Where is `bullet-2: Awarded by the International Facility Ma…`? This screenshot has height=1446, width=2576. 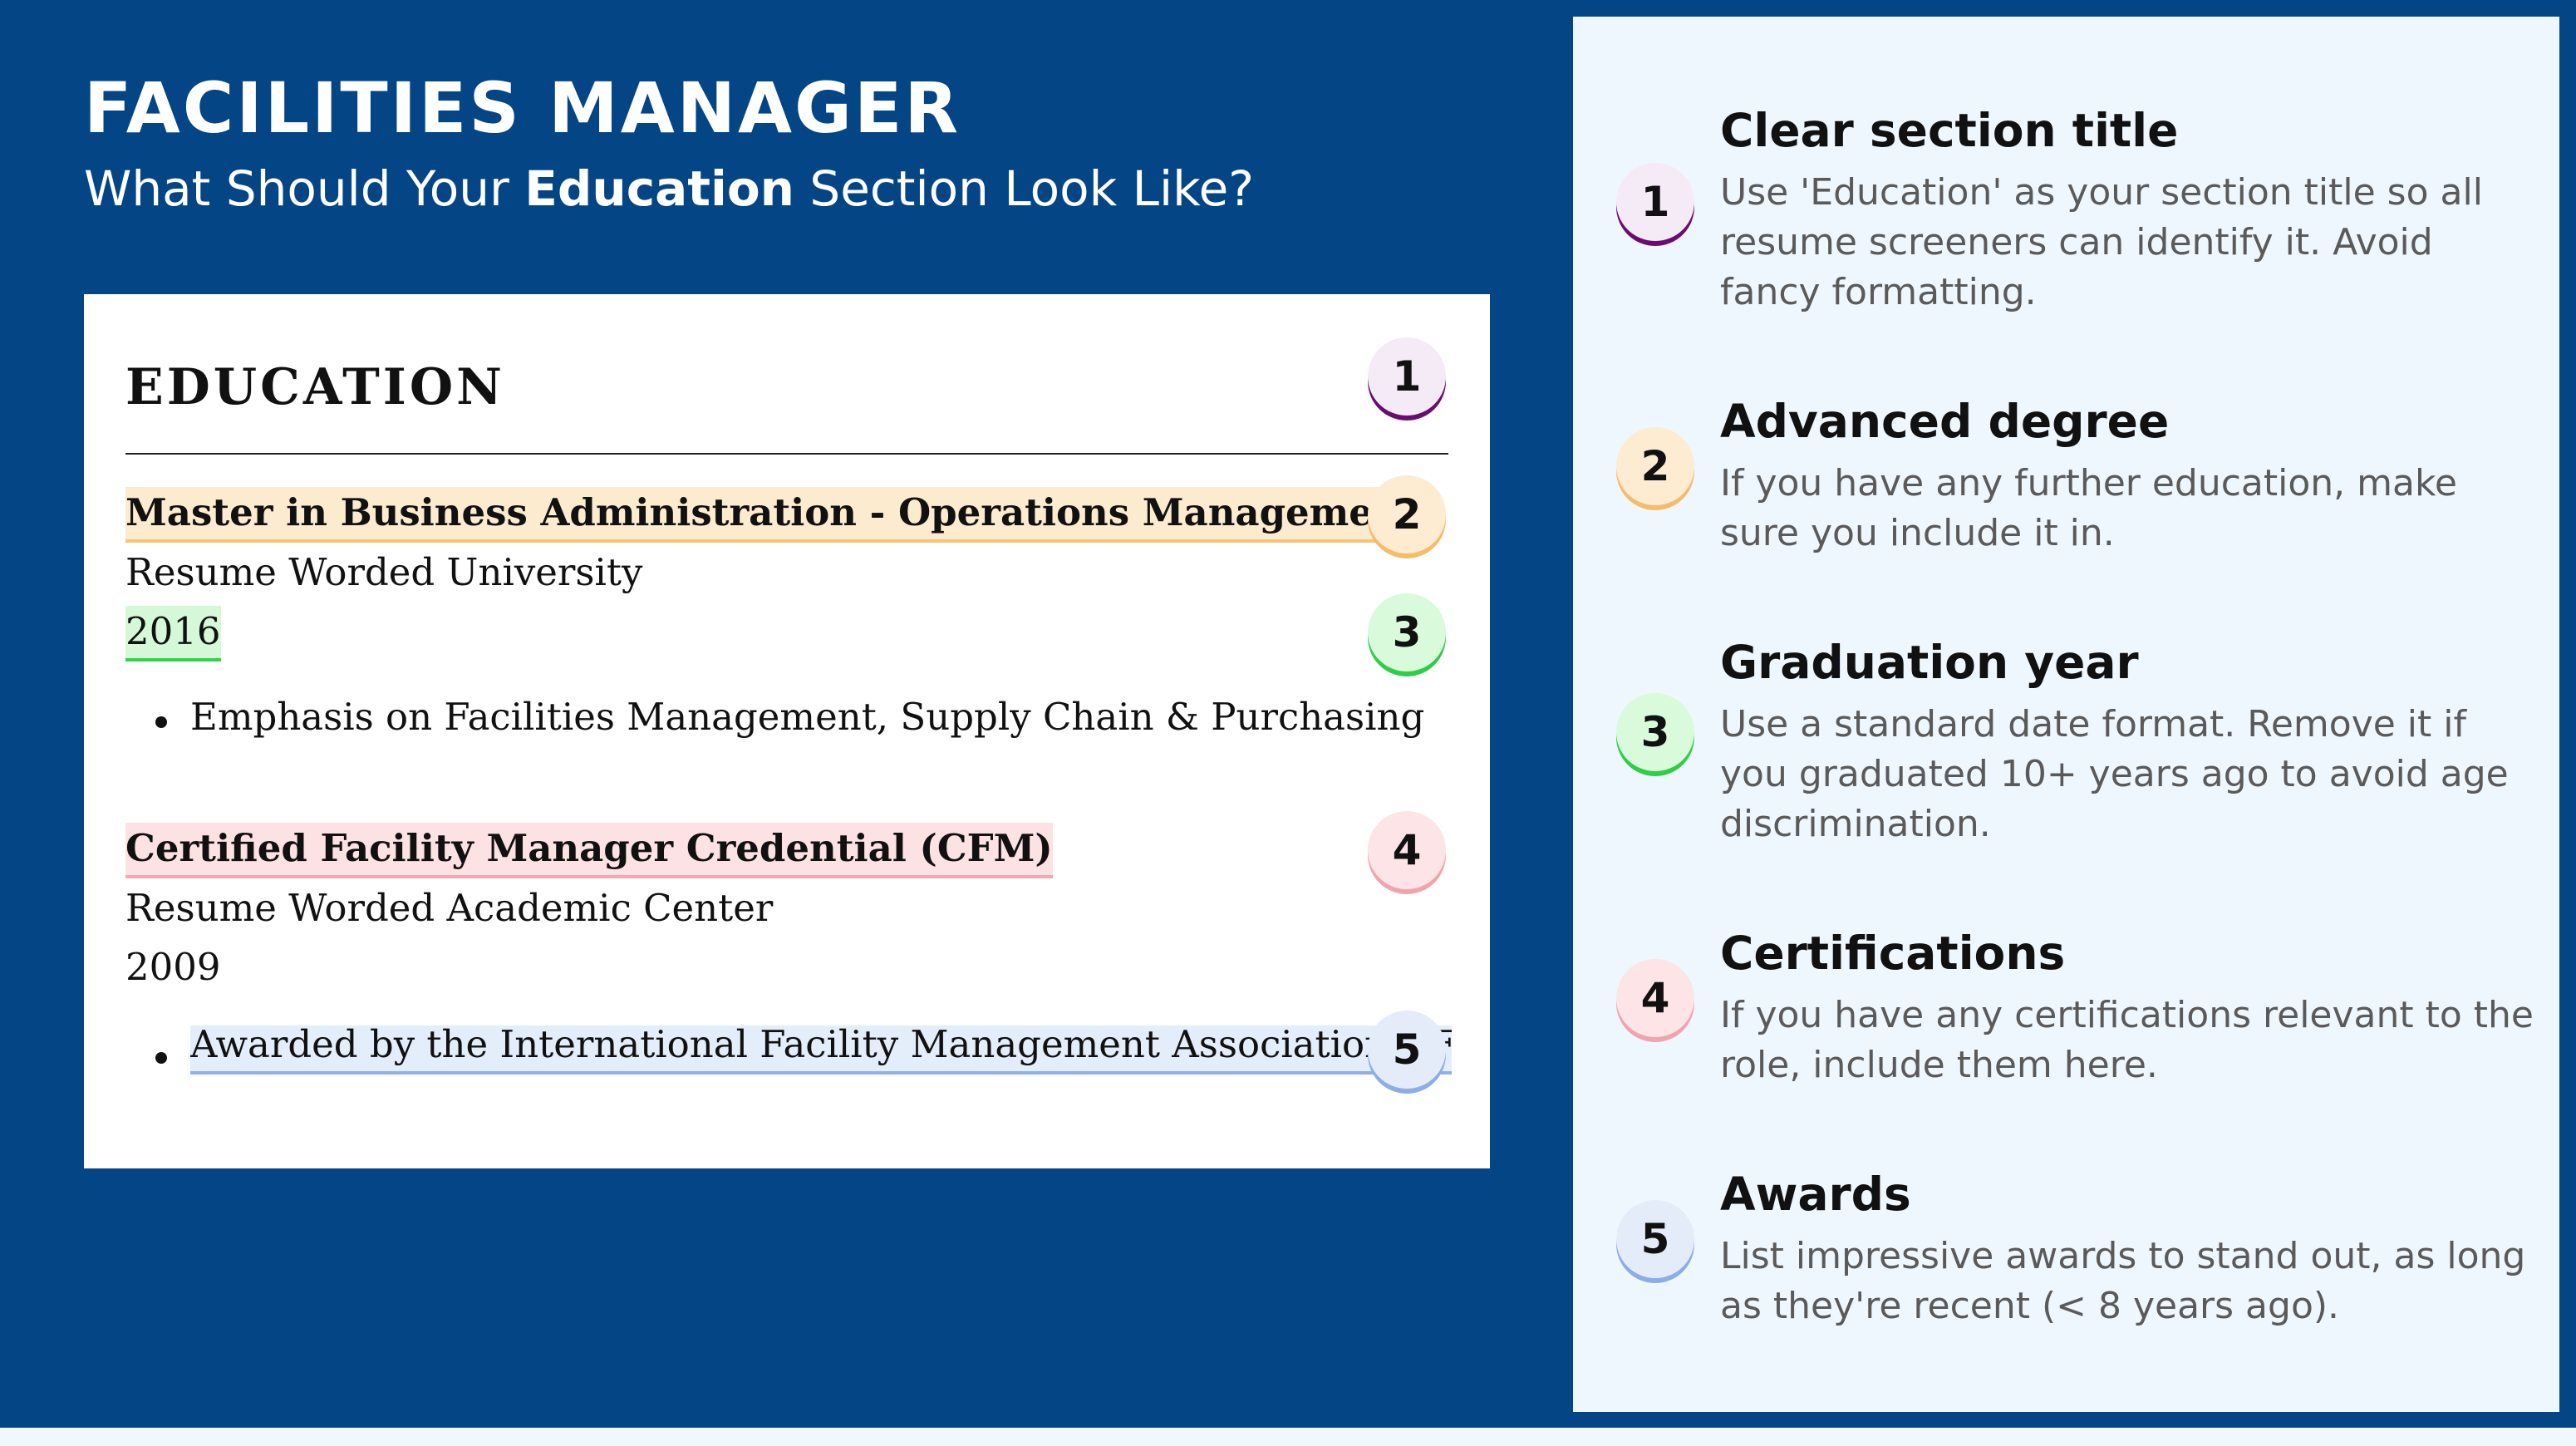
bullet-2: Awarded by the International Facility Ma… is located at coordinates (821, 1050).